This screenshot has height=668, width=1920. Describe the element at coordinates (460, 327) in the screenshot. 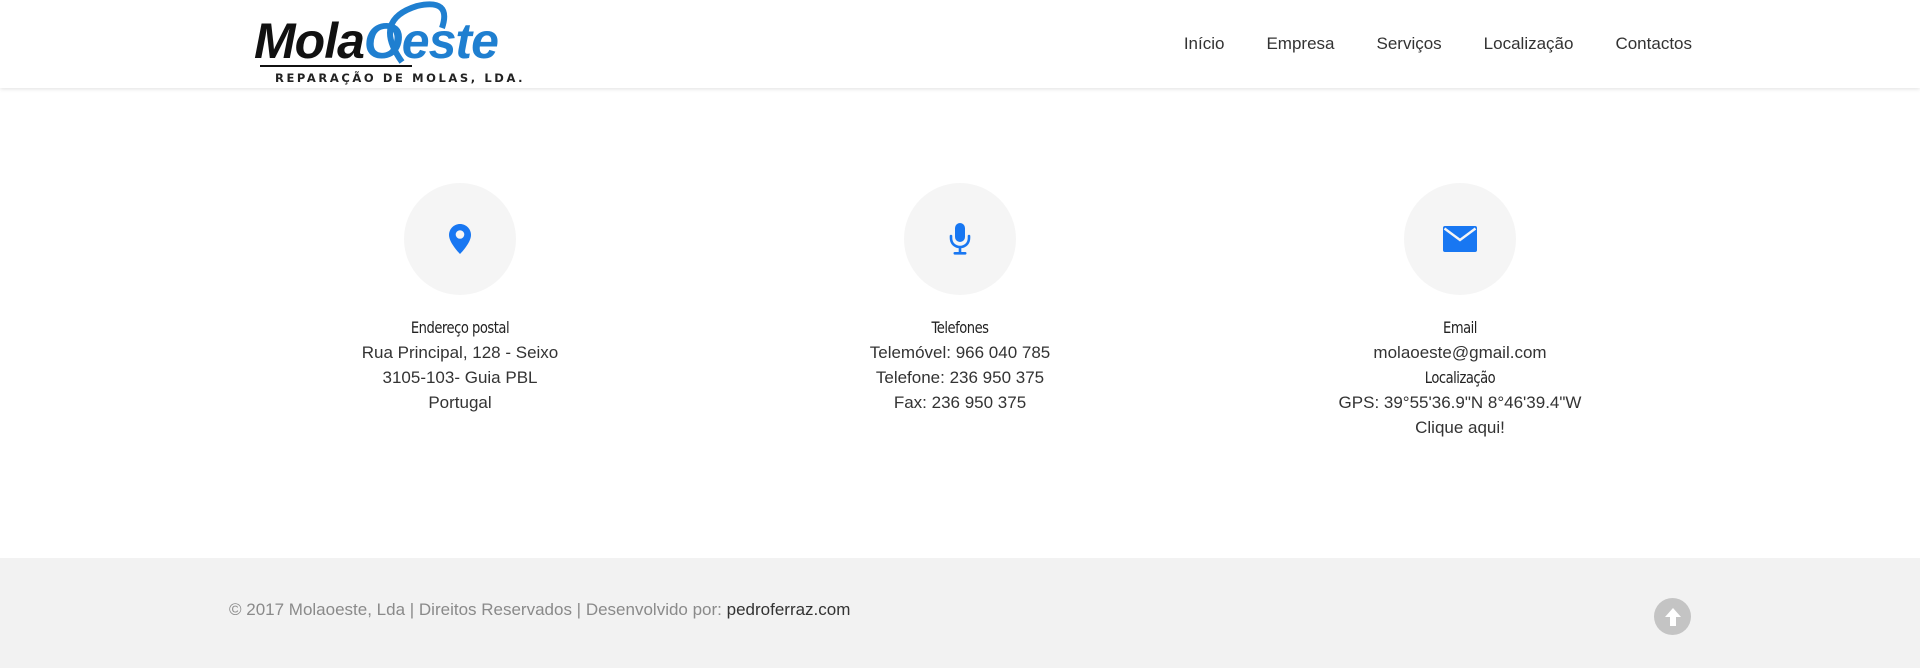

I see `address-title: Endereço postal` at that location.